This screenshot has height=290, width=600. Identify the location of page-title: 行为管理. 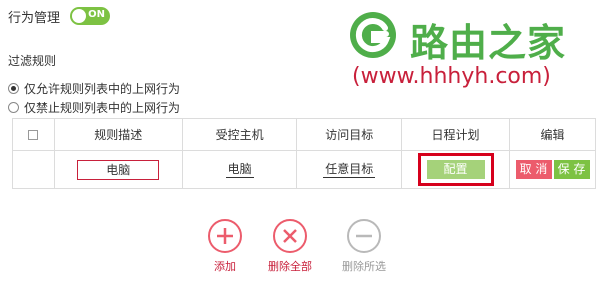
(34, 18).